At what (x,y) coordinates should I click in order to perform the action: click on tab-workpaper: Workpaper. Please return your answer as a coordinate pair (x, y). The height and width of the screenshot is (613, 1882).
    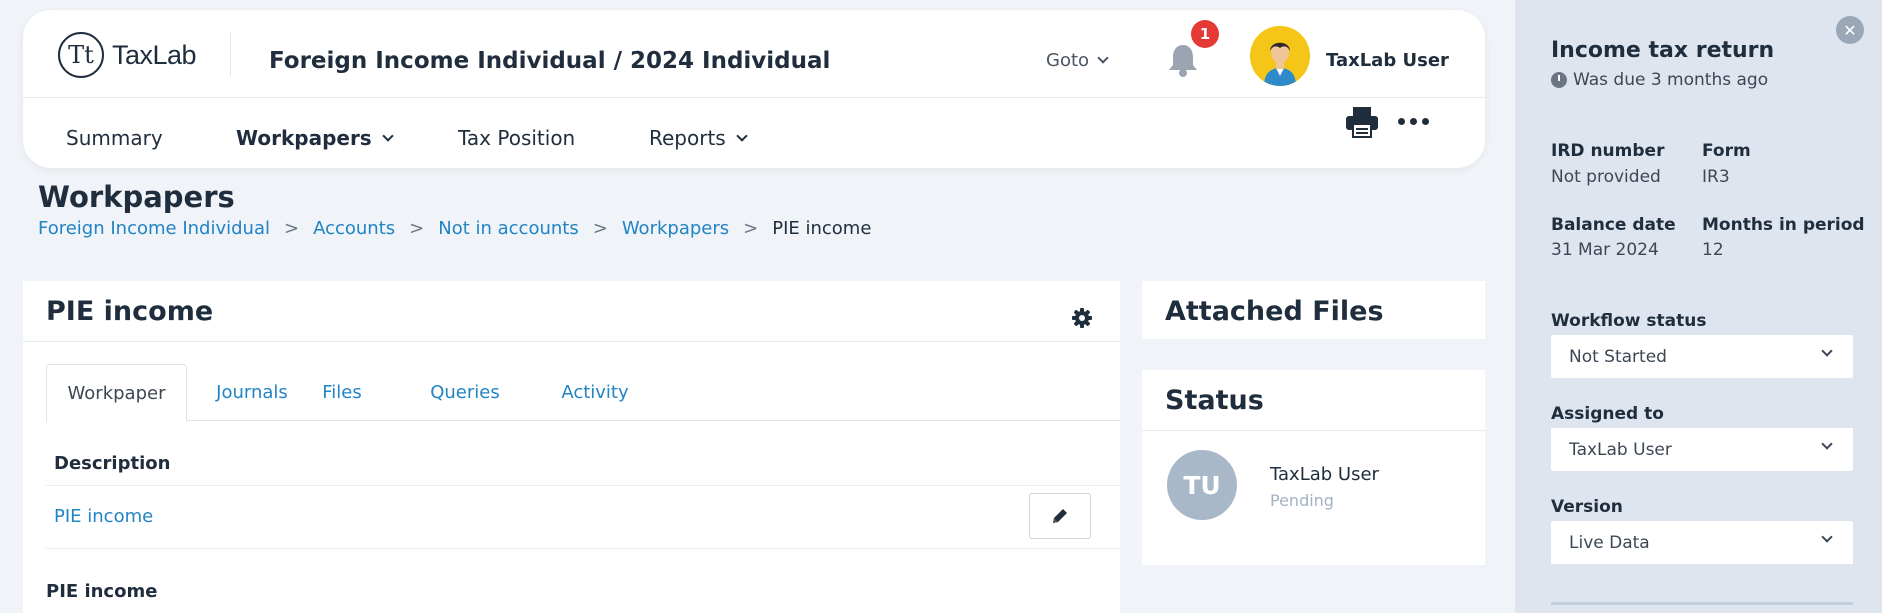
    Looking at the image, I should click on (116, 393).